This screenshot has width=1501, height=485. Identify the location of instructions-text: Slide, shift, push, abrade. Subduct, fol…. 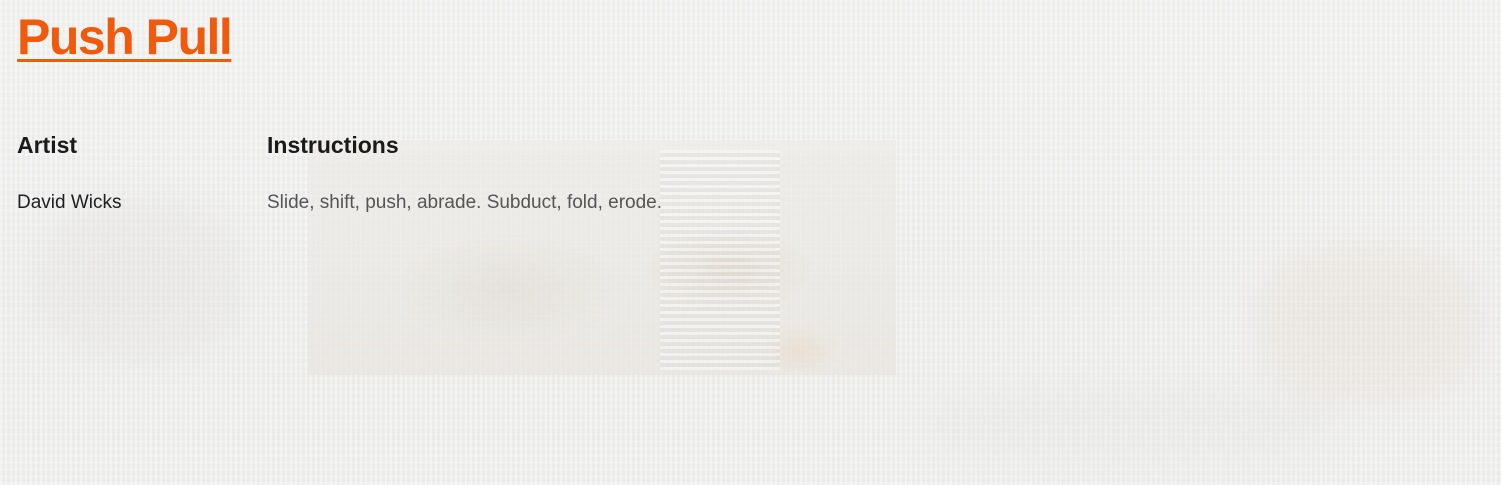
(465, 202).